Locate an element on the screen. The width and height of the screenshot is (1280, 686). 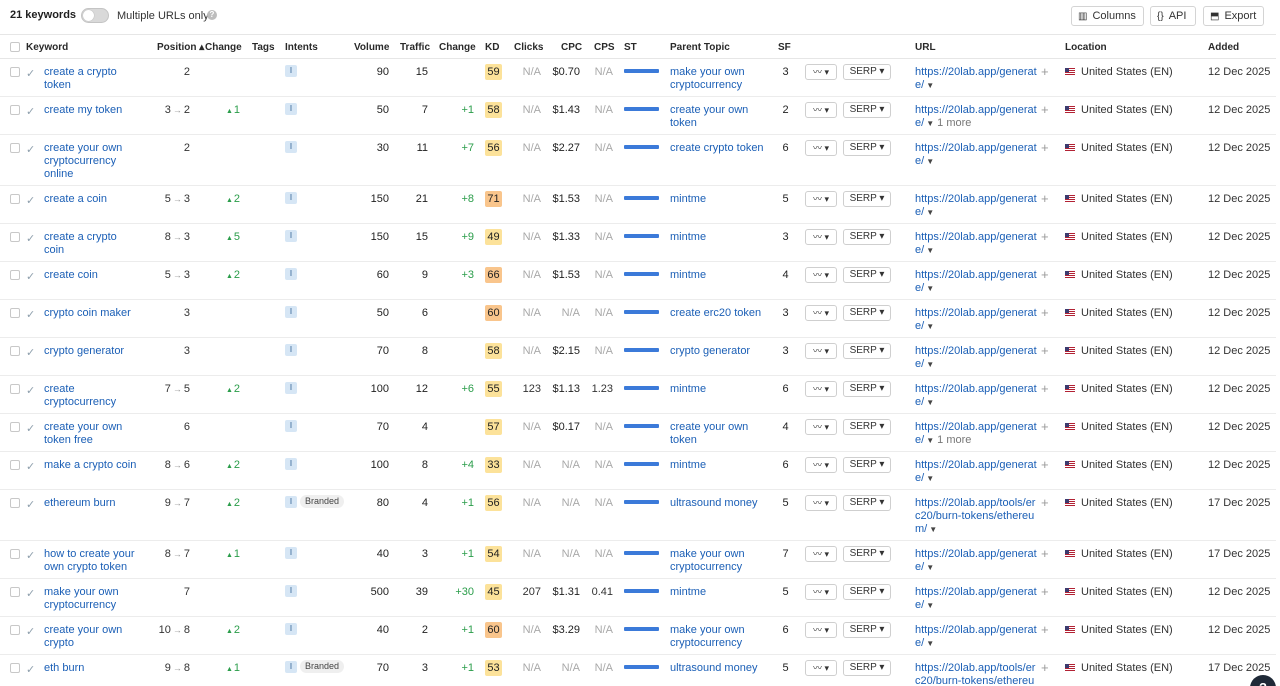
keyword-link: crypto coin maker is located at coordinates (91, 313).